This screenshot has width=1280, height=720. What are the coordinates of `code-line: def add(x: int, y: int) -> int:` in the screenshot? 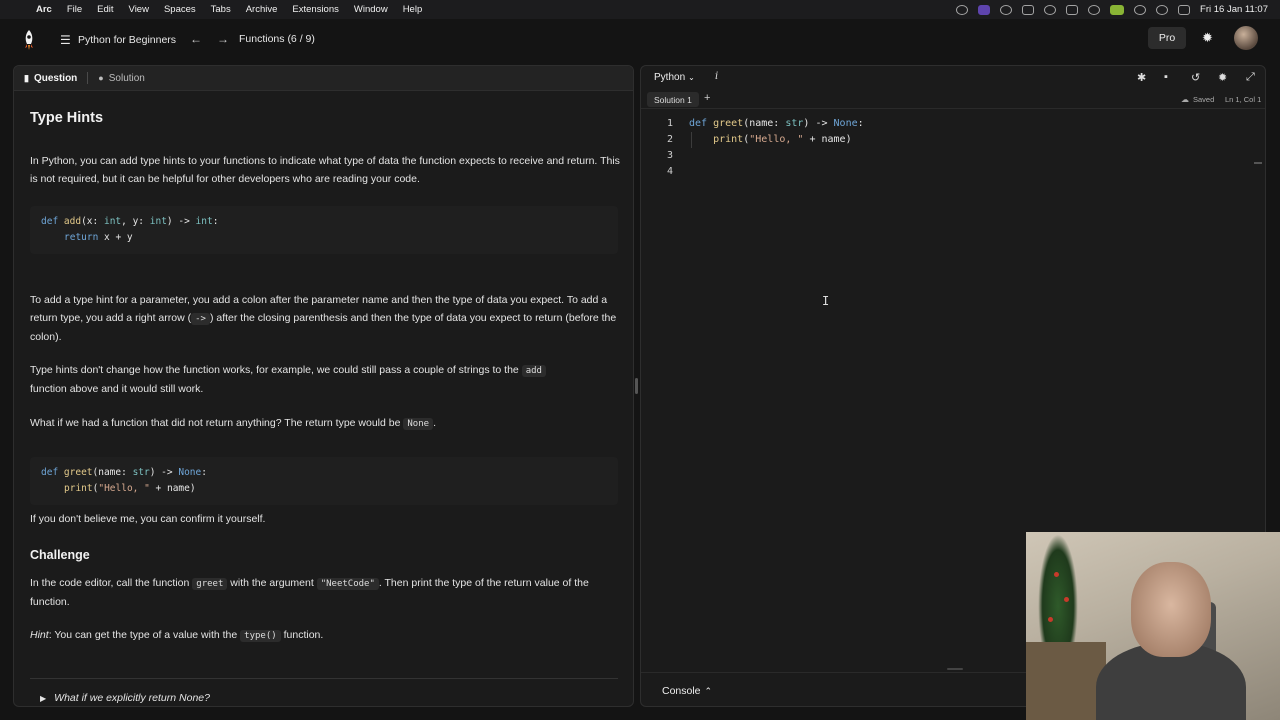 It's located at (324, 222).